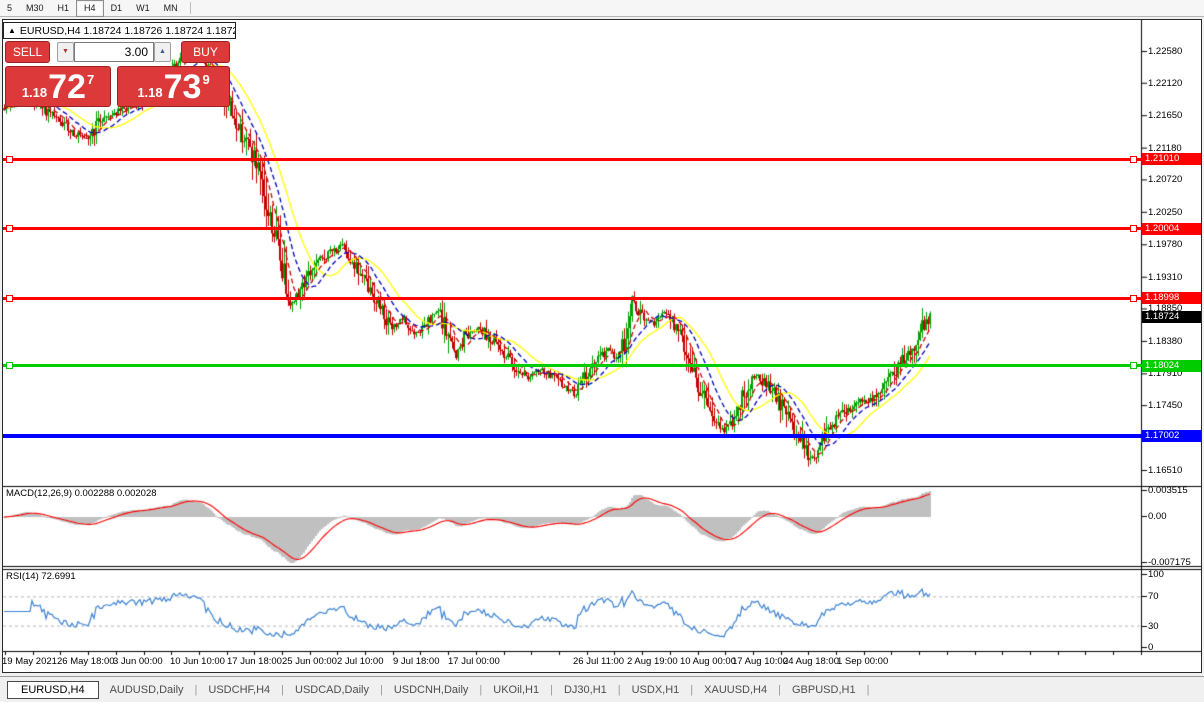 Image resolution: width=1204 pixels, height=702 pixels. Describe the element at coordinates (474, 661) in the screenshot. I see `time-axis-label: 17 Jul 00:00` at that location.